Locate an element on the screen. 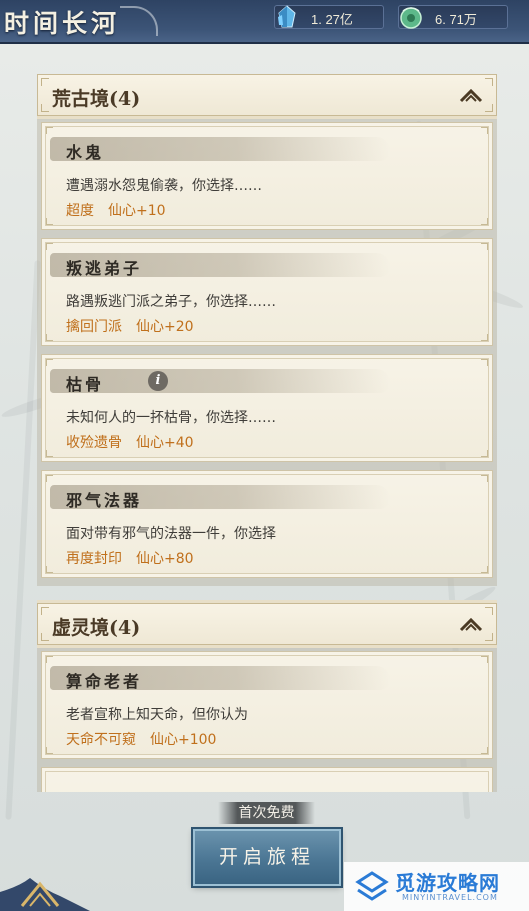 This screenshot has height=911, width=529. event-name: 叛逃弟子 is located at coordinates (104, 268).